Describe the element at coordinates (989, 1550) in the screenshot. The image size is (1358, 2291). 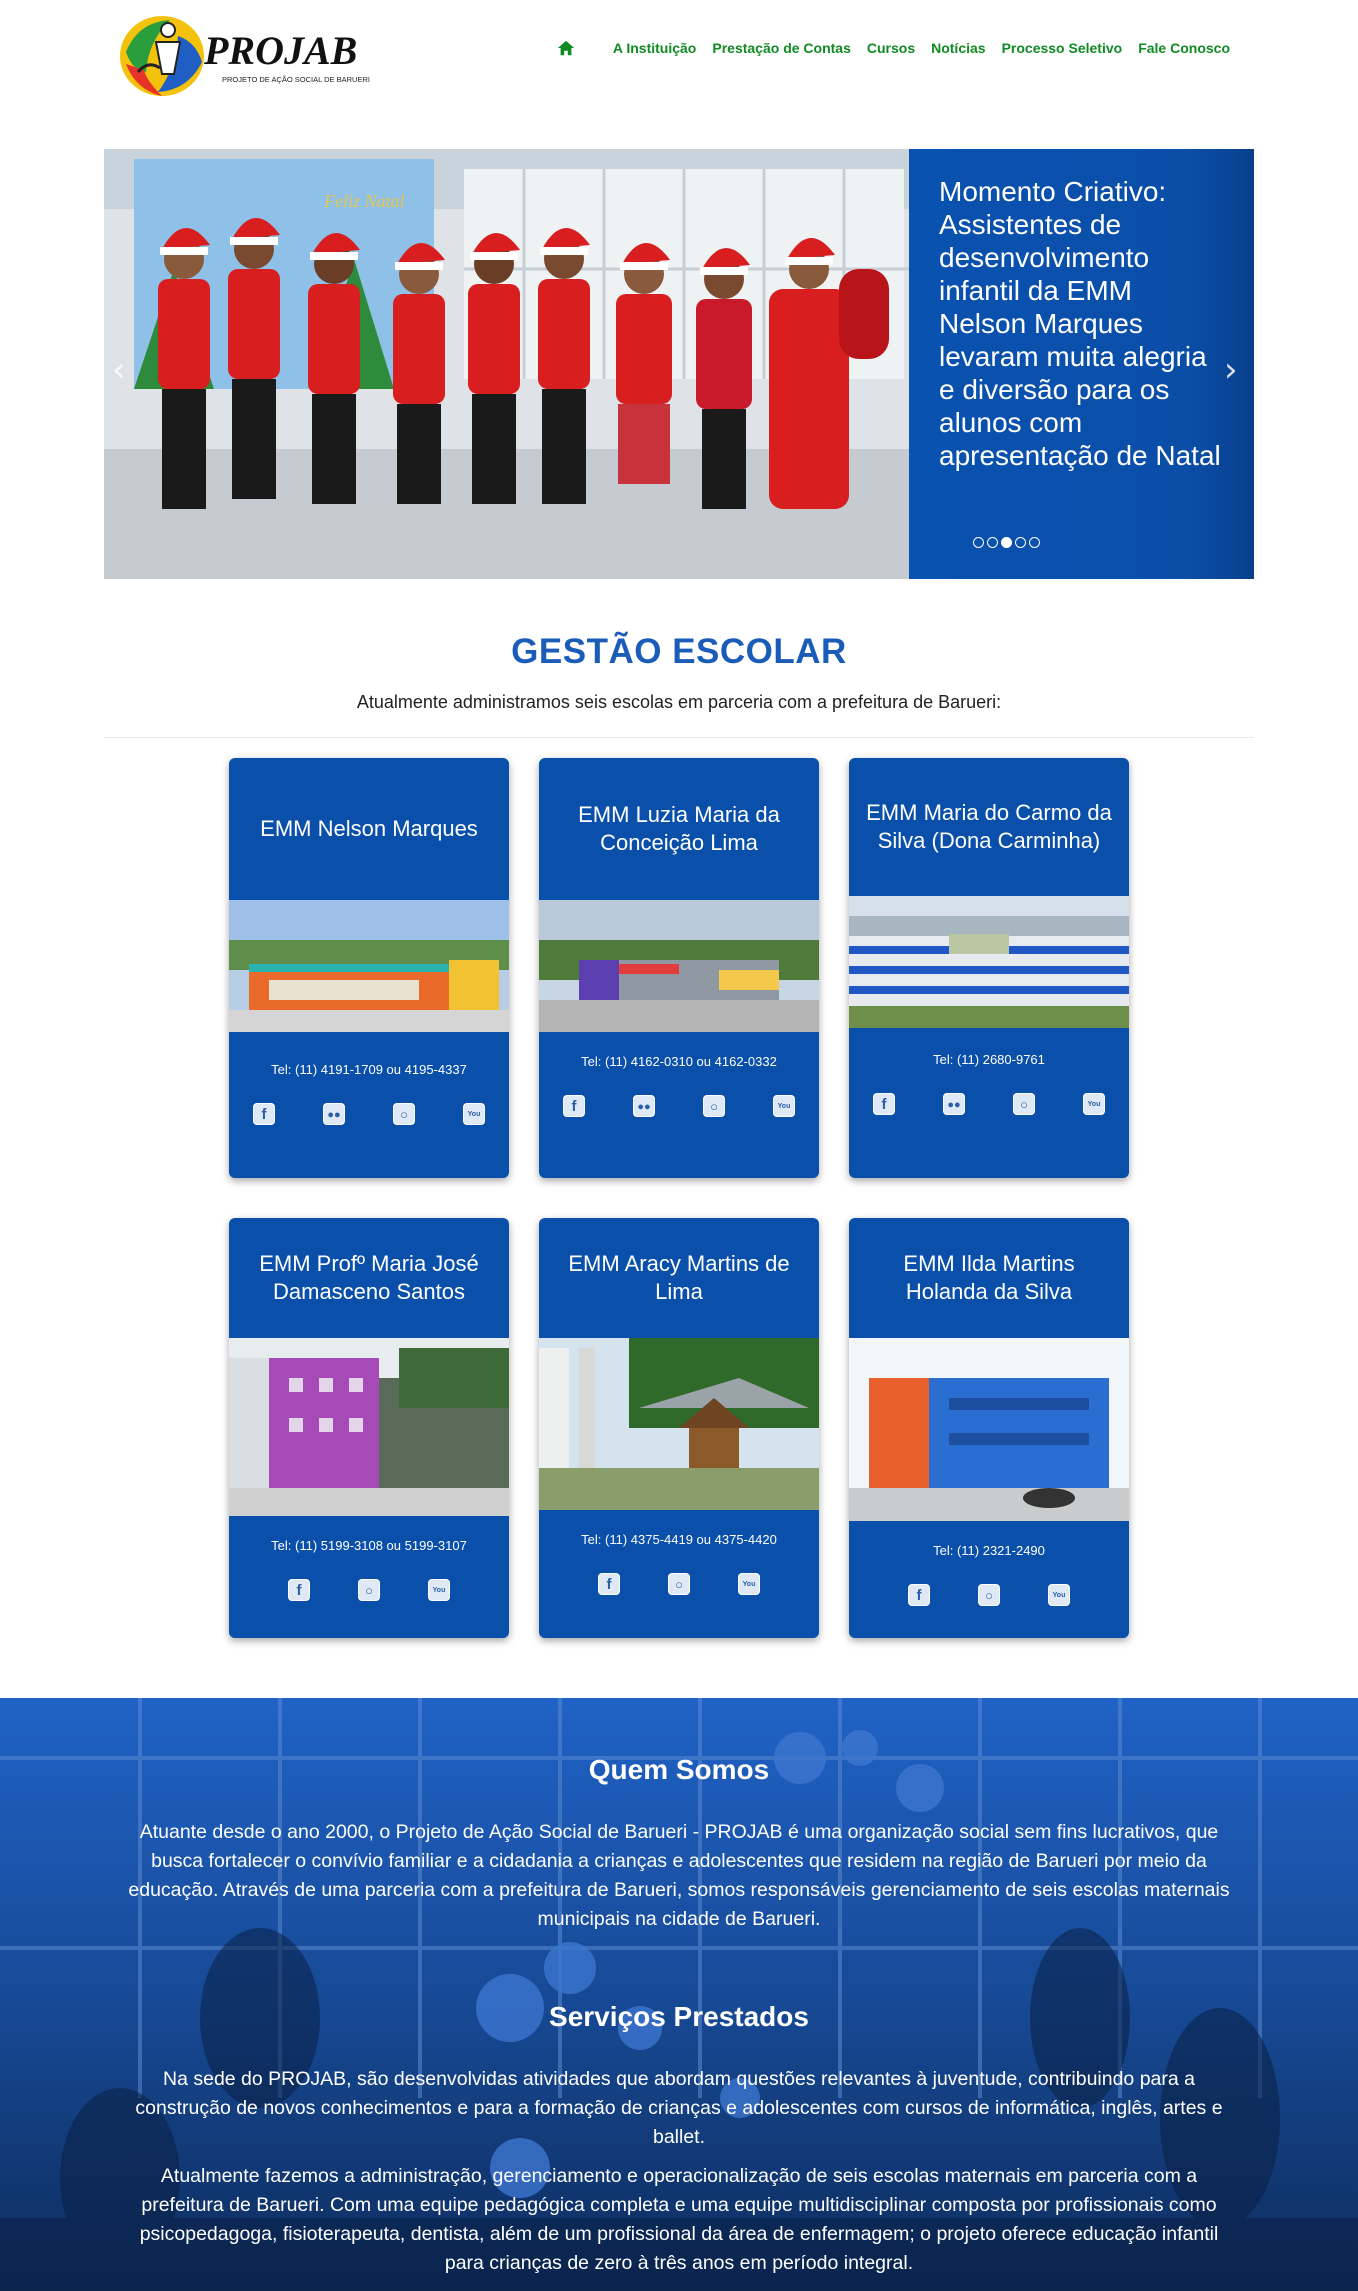
I see `school-phone: Tel: (11) 2321-2490` at that location.